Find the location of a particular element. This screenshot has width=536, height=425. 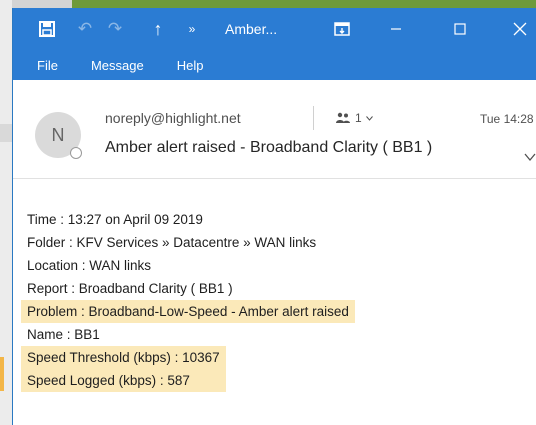

more-commands-icon: » is located at coordinates (192, 29).